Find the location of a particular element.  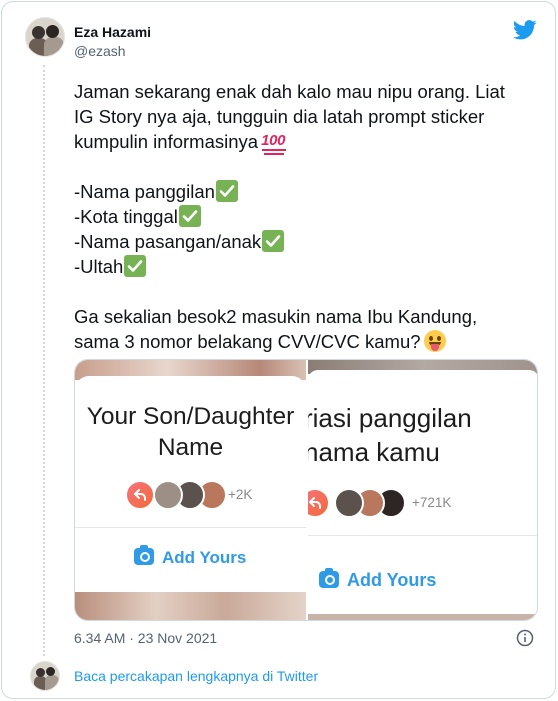

participants-count: +721K is located at coordinates (432, 502).